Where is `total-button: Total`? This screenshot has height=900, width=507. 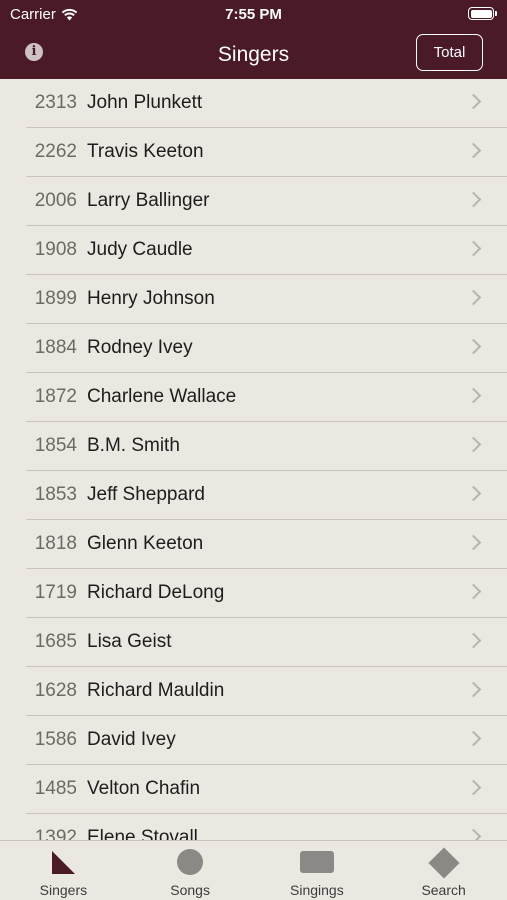
total-button: Total is located at coordinates (449, 52).